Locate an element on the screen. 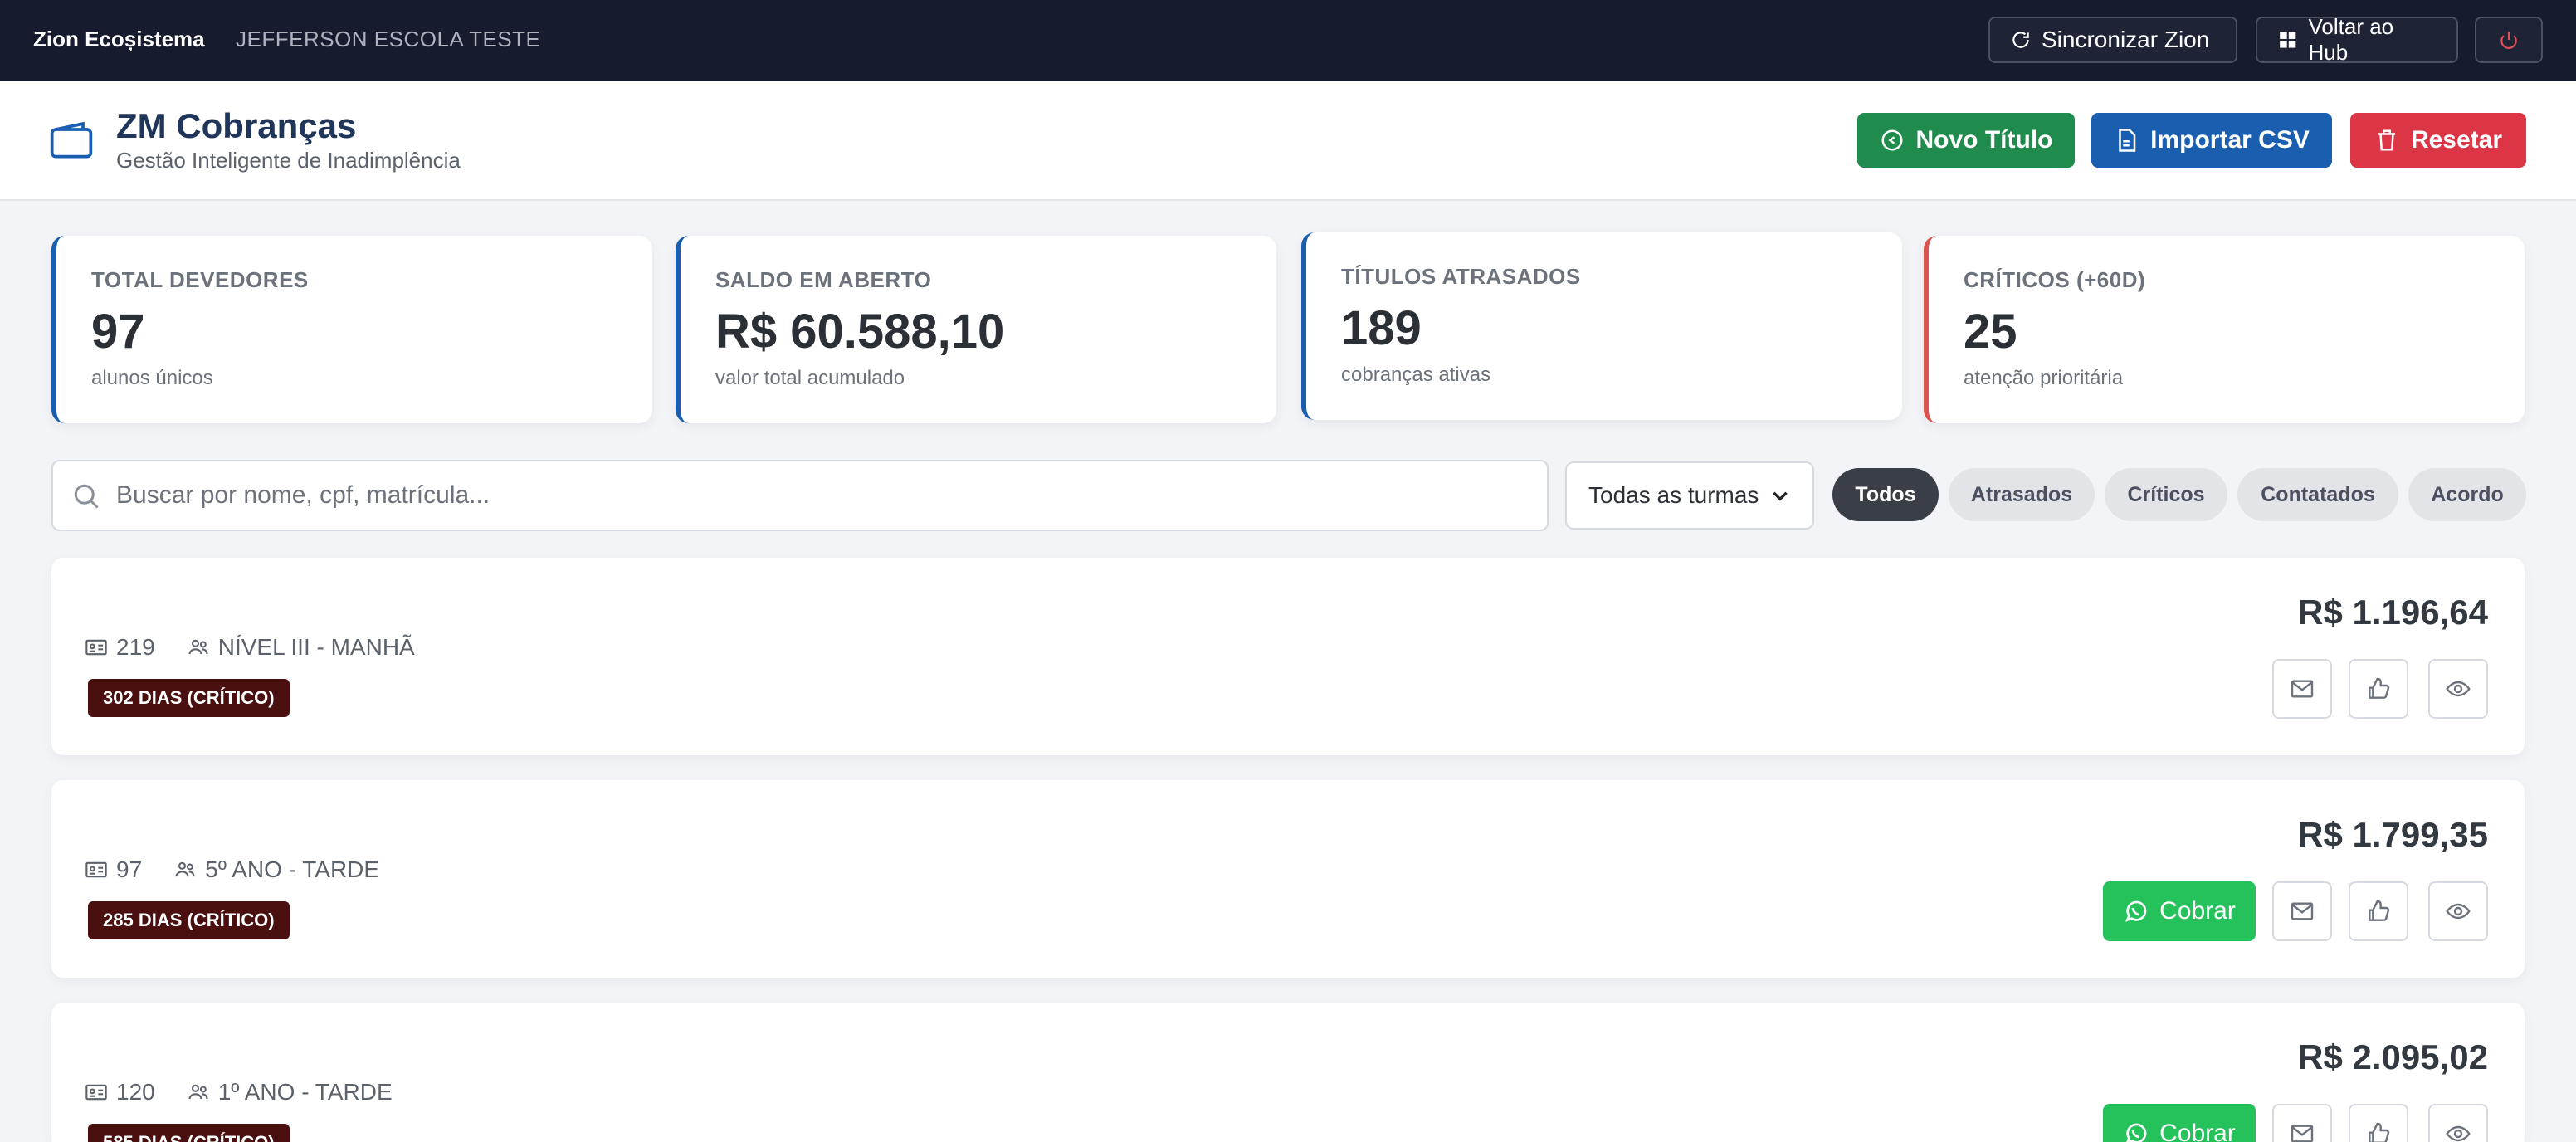  grid-icon is located at coordinates (2288, 40).